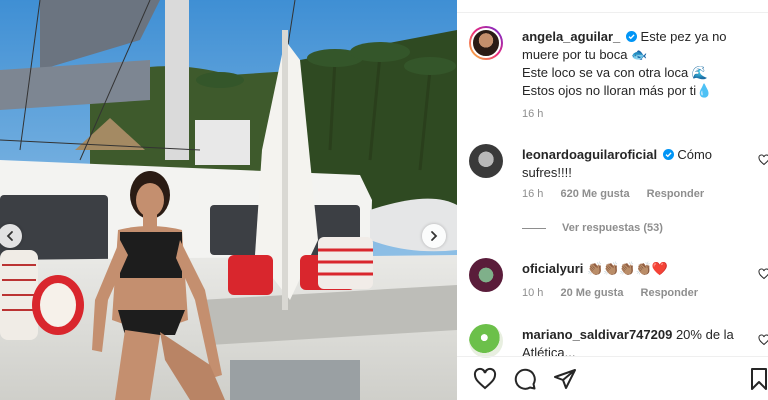  I want to click on comment-time: 16 h, so click(533, 194).